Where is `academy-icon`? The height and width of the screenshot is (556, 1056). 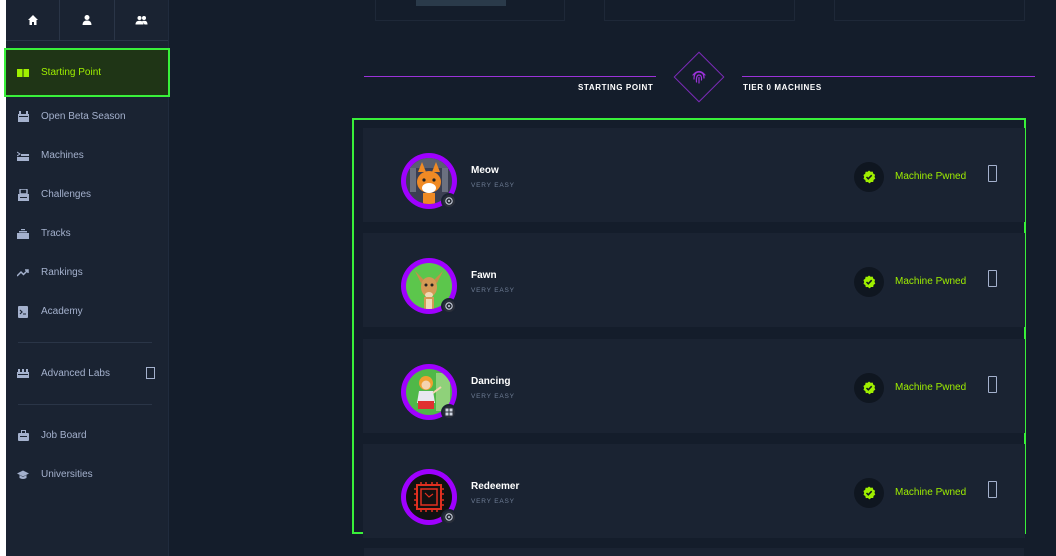
academy-icon is located at coordinates (23, 311).